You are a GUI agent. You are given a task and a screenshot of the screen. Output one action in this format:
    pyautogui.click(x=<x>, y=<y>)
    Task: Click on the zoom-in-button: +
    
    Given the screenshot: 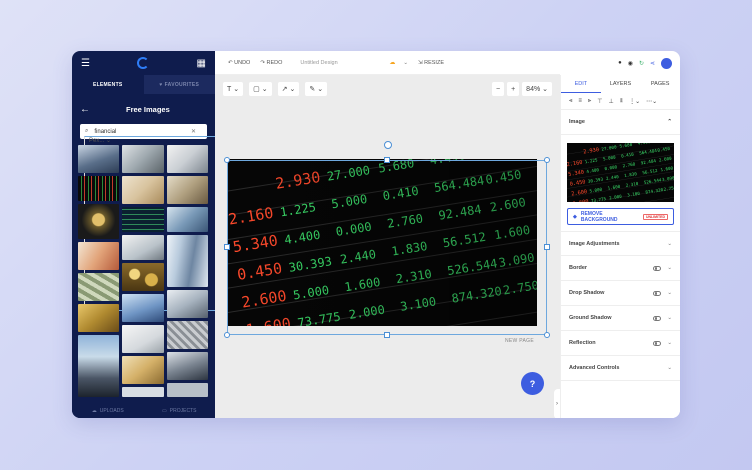 What is the action you would take?
    pyautogui.click(x=513, y=89)
    